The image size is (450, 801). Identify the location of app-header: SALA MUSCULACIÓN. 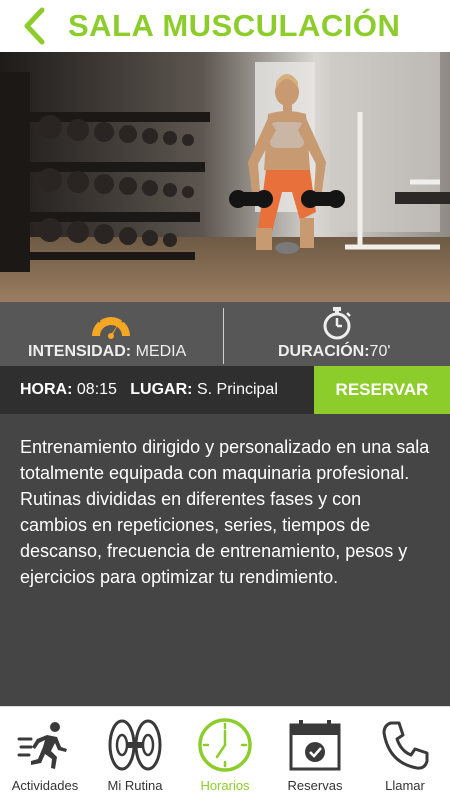
(225, 26).